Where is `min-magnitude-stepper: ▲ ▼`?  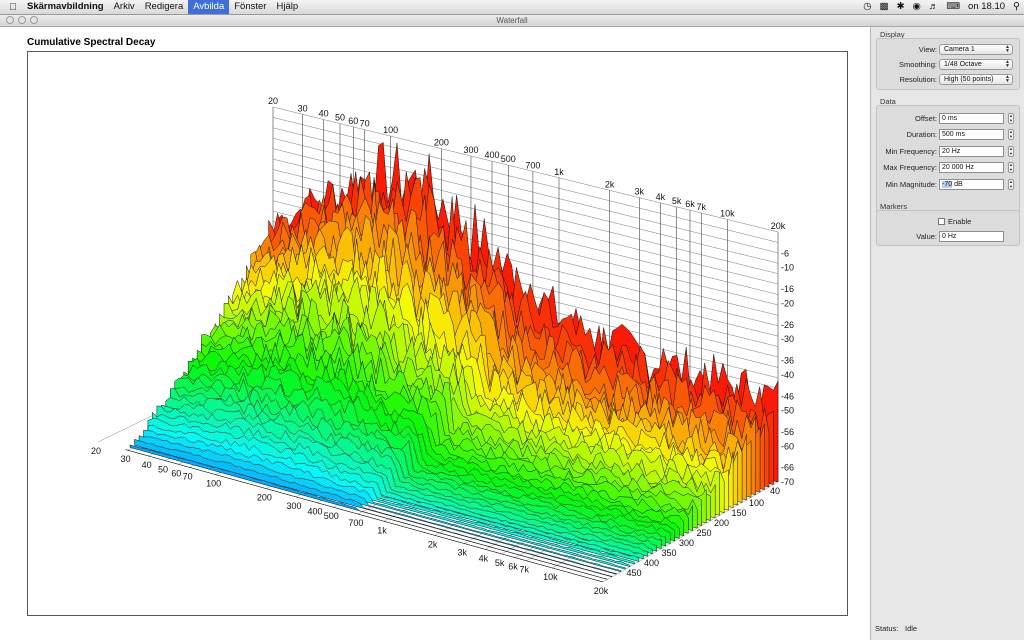
min-magnitude-stepper: ▲ ▼ is located at coordinates (1011, 184).